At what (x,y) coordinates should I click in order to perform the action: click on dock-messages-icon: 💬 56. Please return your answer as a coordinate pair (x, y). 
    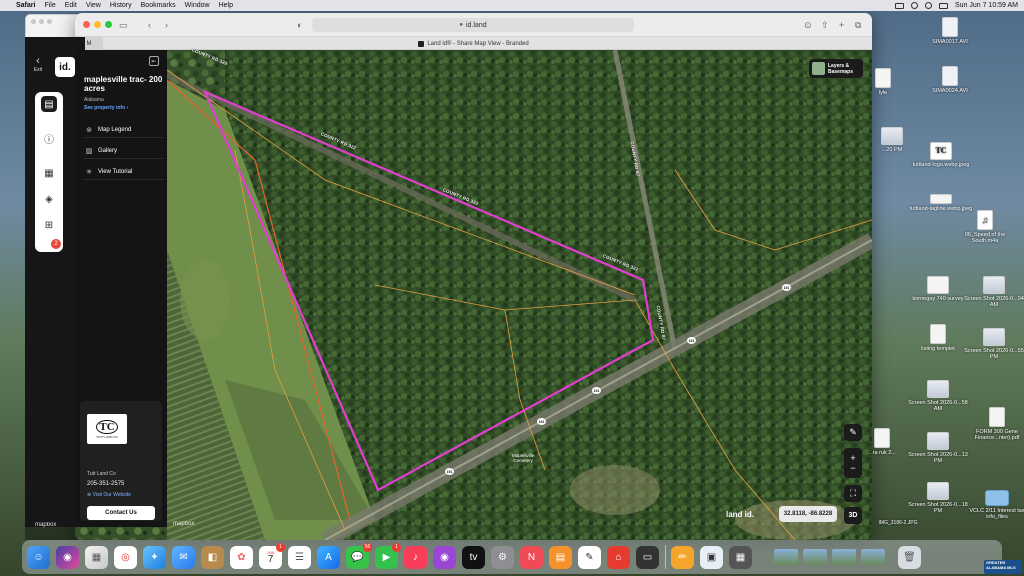
    Looking at the image, I should click on (359, 555).